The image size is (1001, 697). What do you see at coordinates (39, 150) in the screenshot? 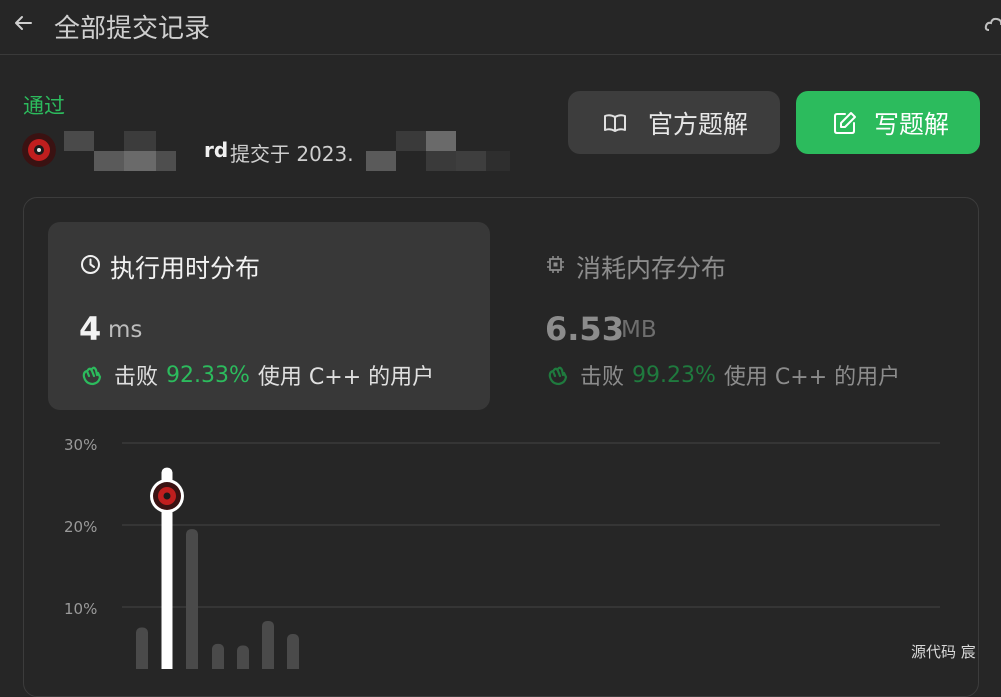
I see `user-avatar` at bounding box center [39, 150].